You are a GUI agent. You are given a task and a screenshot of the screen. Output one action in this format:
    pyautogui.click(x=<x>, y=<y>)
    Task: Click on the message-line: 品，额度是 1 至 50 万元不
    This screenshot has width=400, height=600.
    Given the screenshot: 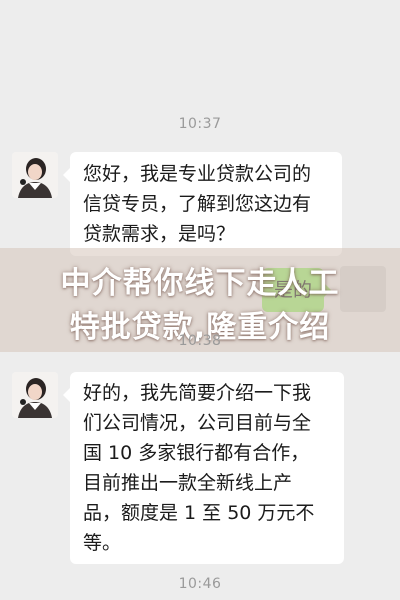 What is the action you would take?
    pyautogui.click(x=199, y=513)
    